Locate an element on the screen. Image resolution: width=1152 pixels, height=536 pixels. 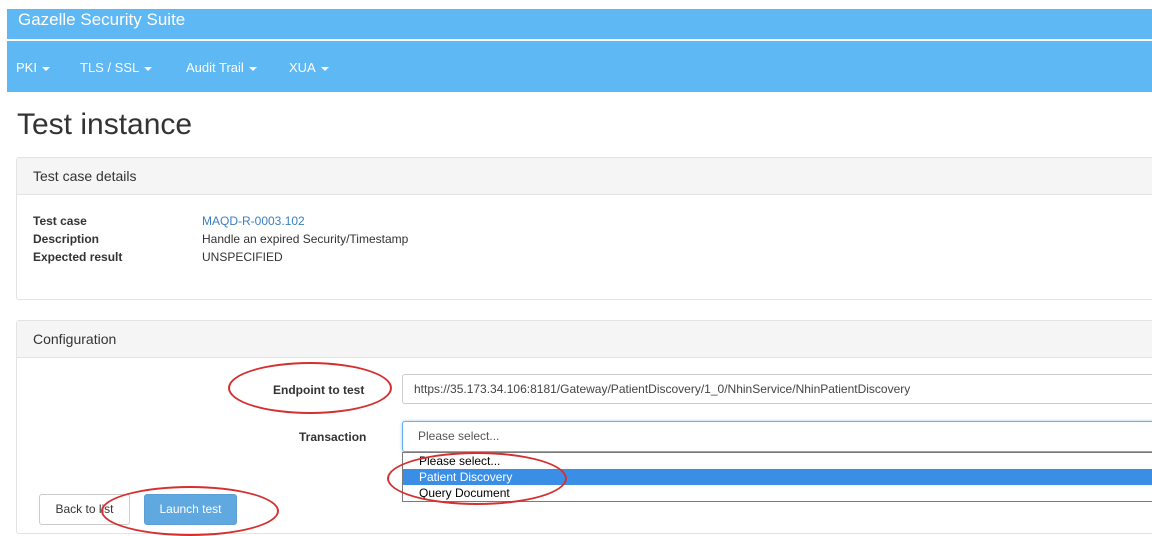
expected-result-label: Expected result is located at coordinates (78, 257).